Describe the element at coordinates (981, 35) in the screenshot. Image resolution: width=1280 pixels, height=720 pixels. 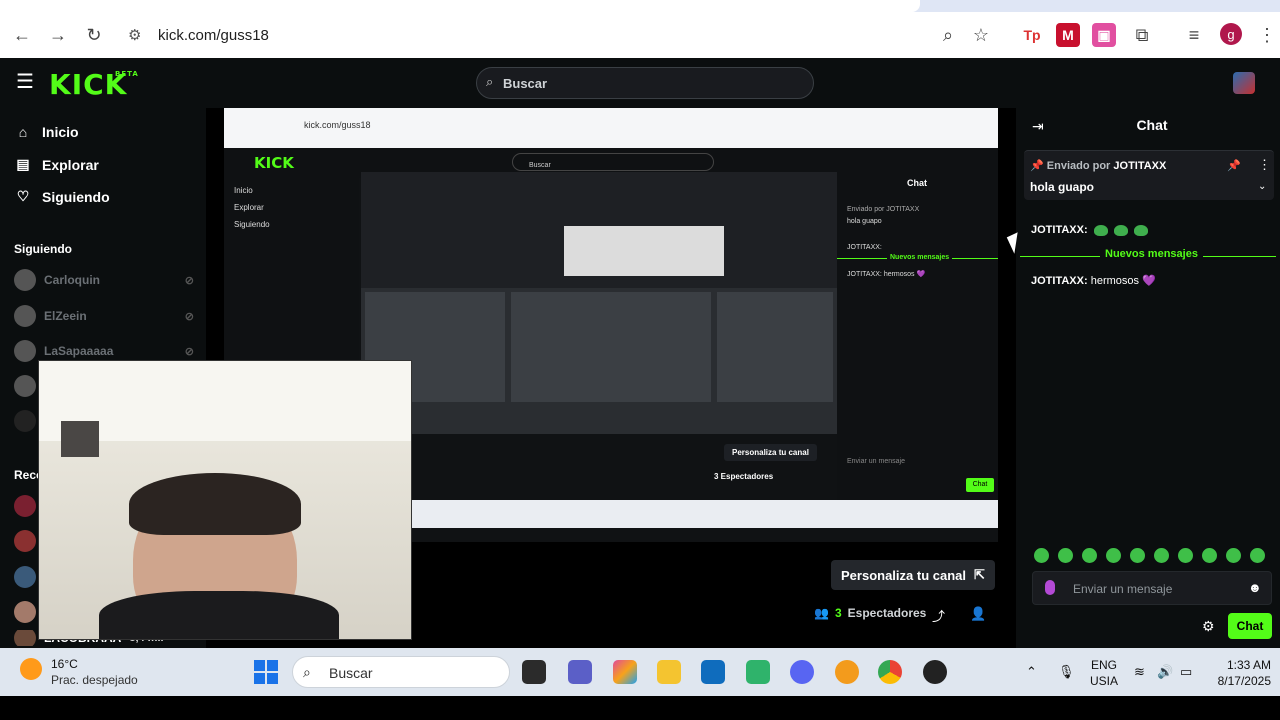
I see `bookmark-star-icon: ☆` at that location.